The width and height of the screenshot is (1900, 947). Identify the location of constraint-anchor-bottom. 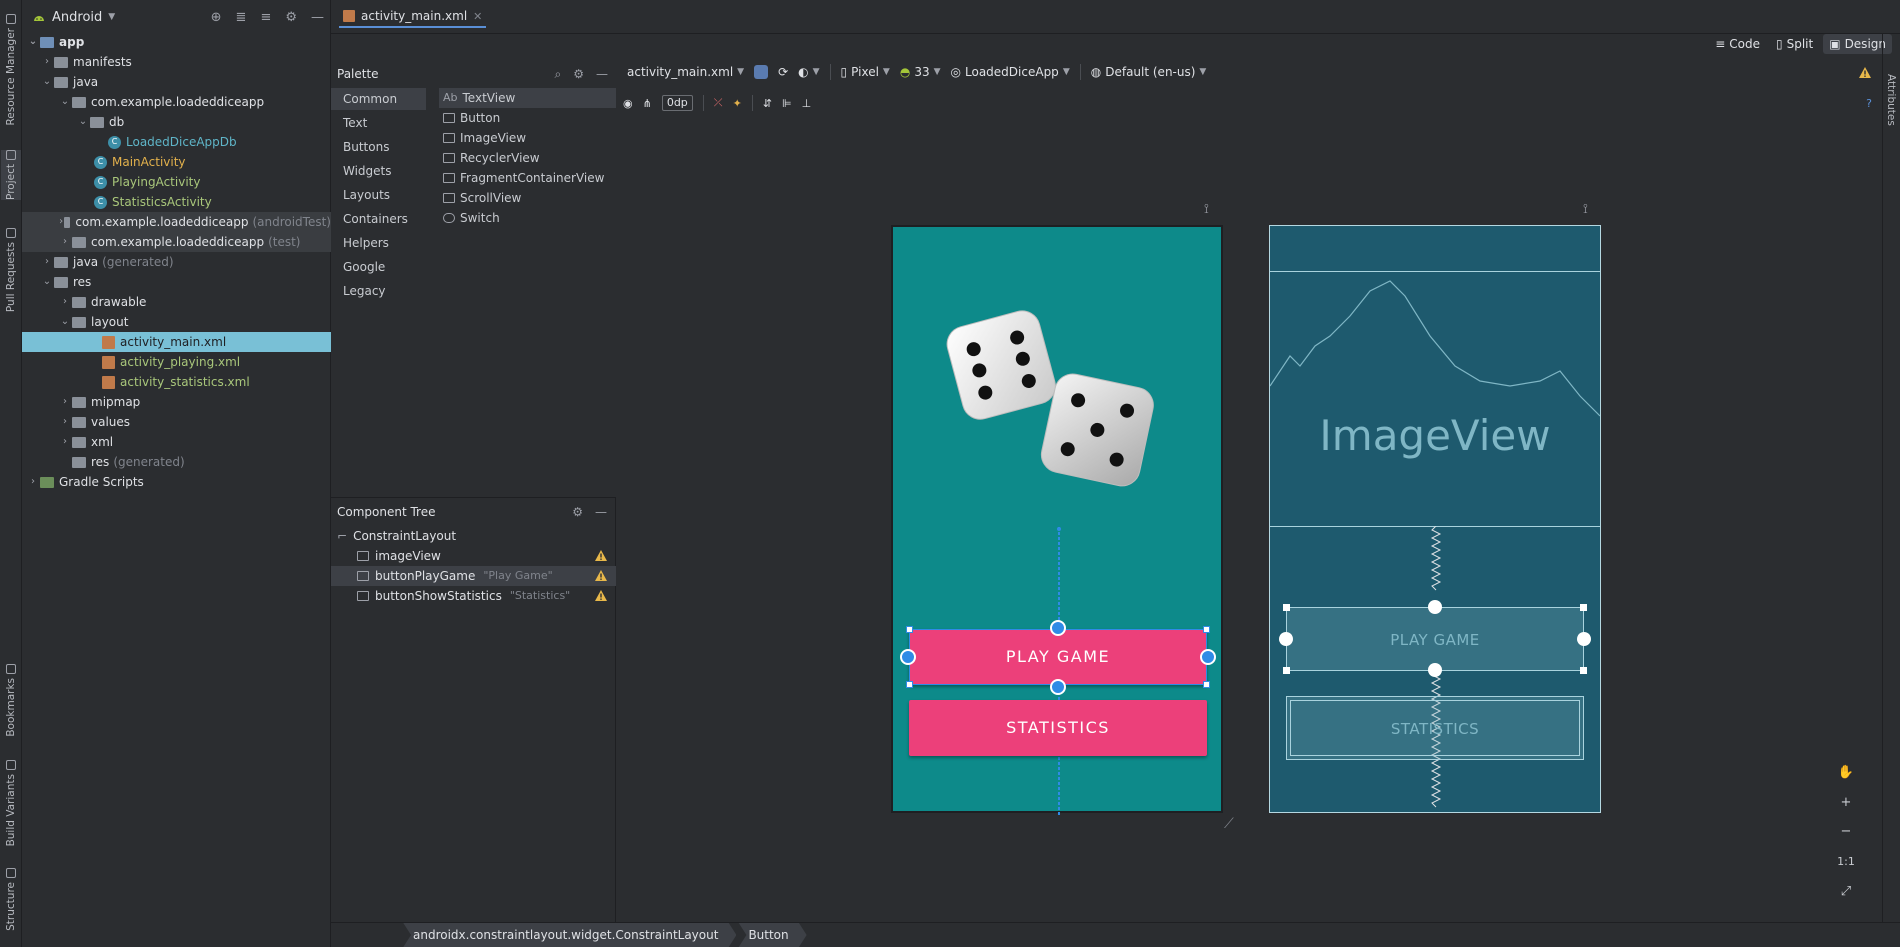
(1435, 670).